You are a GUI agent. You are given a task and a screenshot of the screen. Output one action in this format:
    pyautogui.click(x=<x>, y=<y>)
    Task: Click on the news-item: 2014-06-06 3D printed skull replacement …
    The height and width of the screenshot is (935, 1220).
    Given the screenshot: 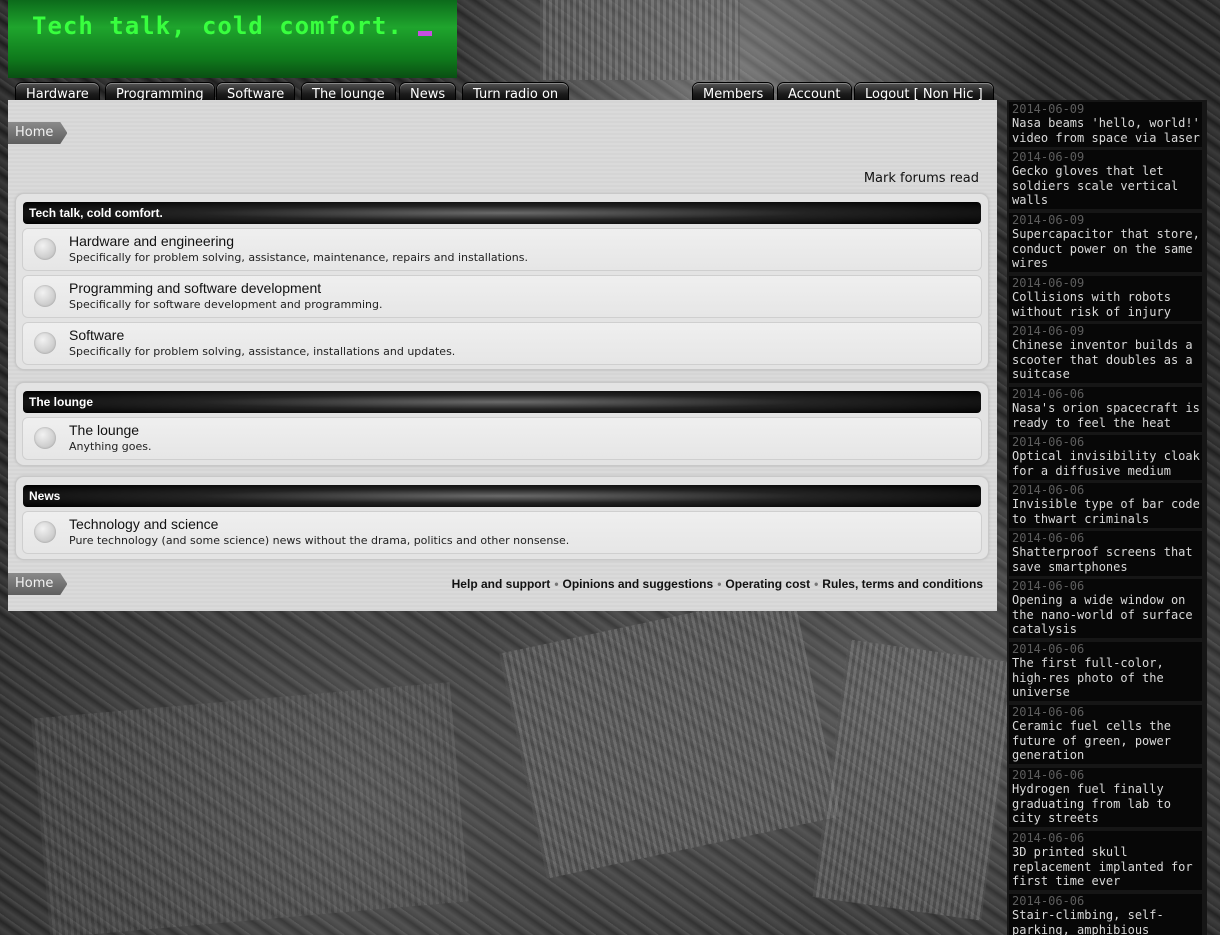 What is the action you would take?
    pyautogui.click(x=1105, y=860)
    